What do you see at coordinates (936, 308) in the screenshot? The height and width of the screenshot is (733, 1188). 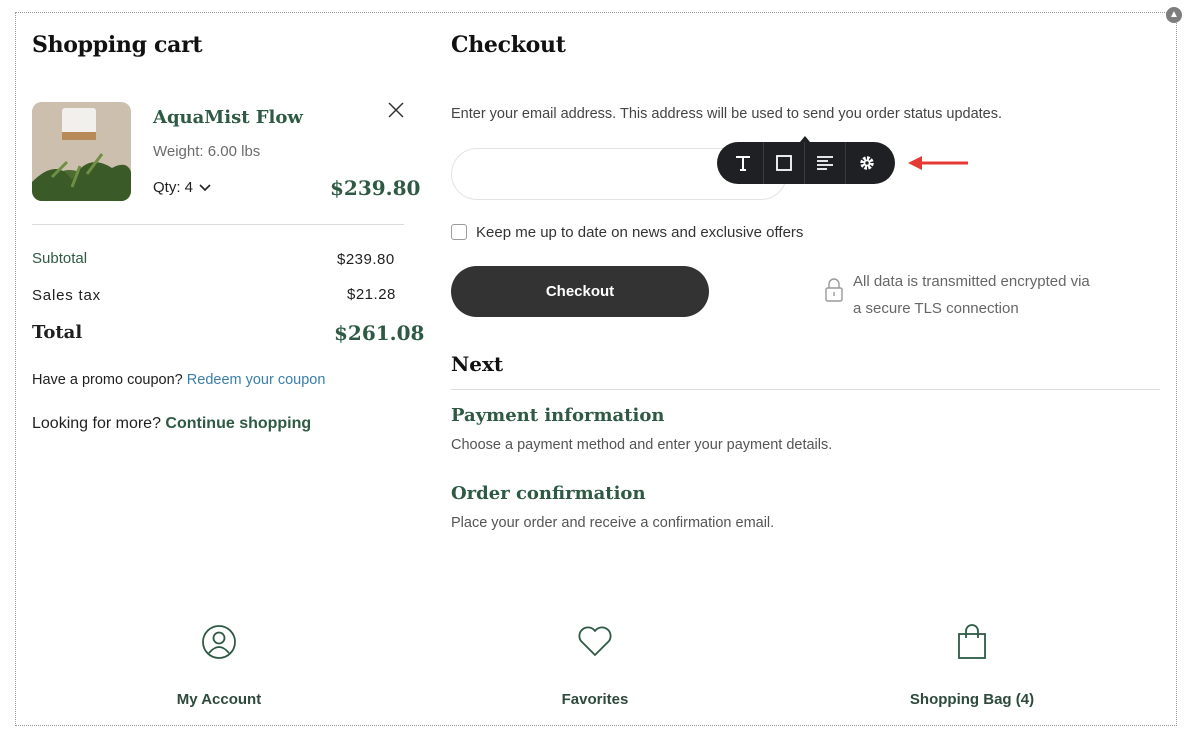 I see `secure-line-2: a secure TLS connection` at bounding box center [936, 308].